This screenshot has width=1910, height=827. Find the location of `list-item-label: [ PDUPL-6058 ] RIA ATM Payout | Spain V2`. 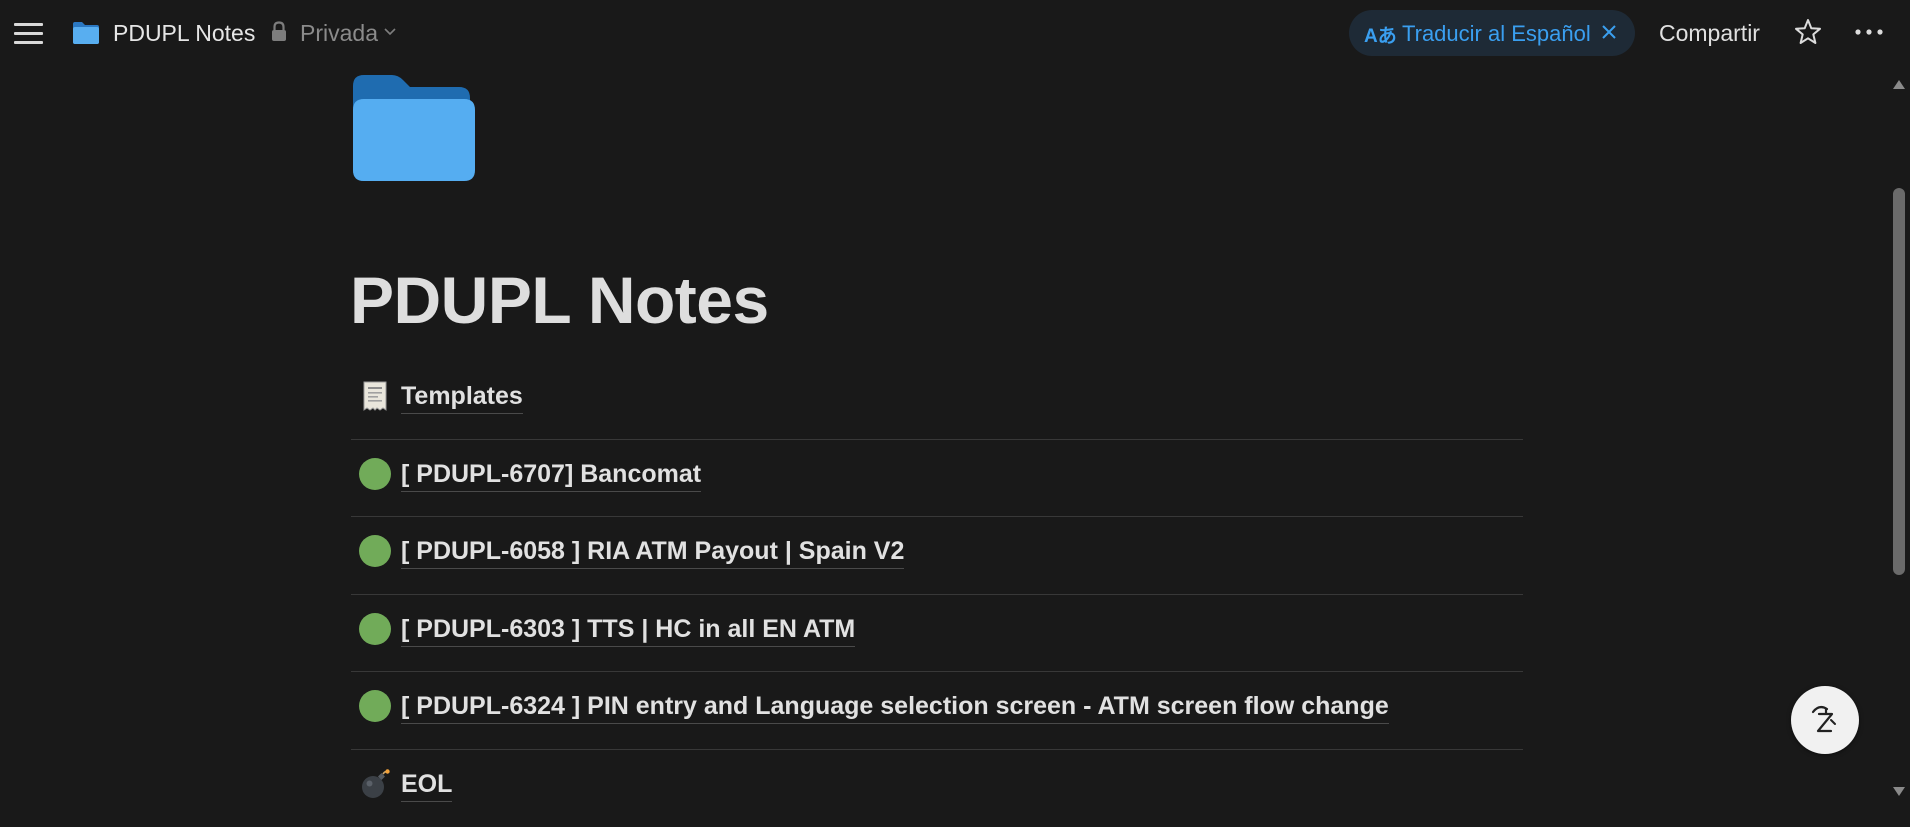

list-item-label: [ PDUPL-6058 ] RIA ATM Payout | Spain V2 is located at coordinates (652, 553).